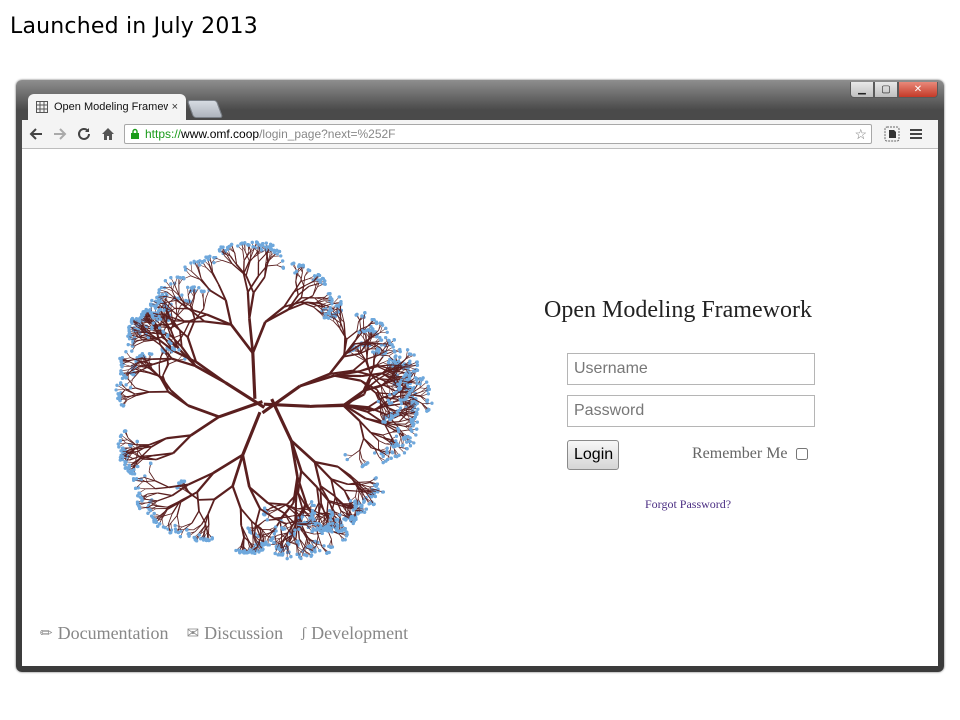 The height and width of the screenshot is (720, 960). What do you see at coordinates (205, 109) in the screenshot?
I see `new-tab-button` at bounding box center [205, 109].